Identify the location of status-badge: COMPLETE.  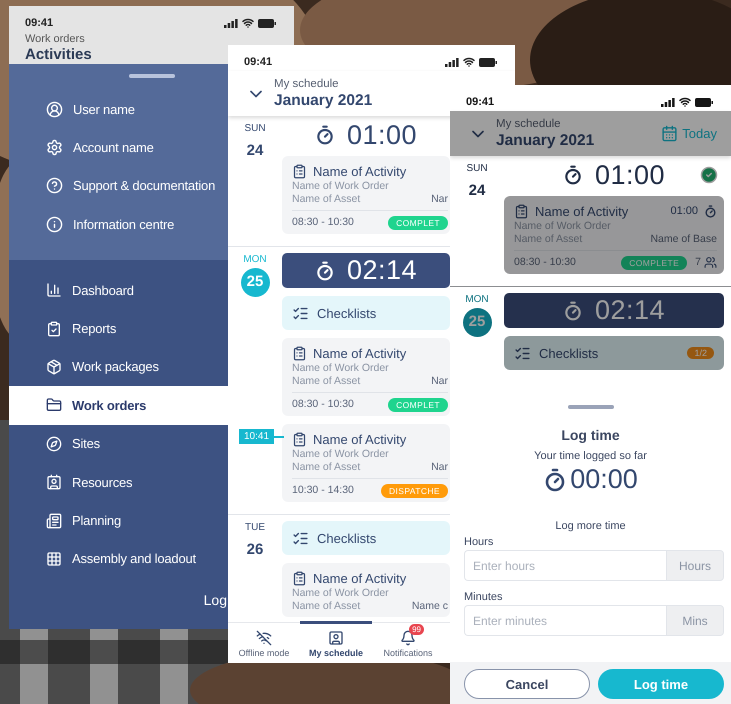
(654, 263).